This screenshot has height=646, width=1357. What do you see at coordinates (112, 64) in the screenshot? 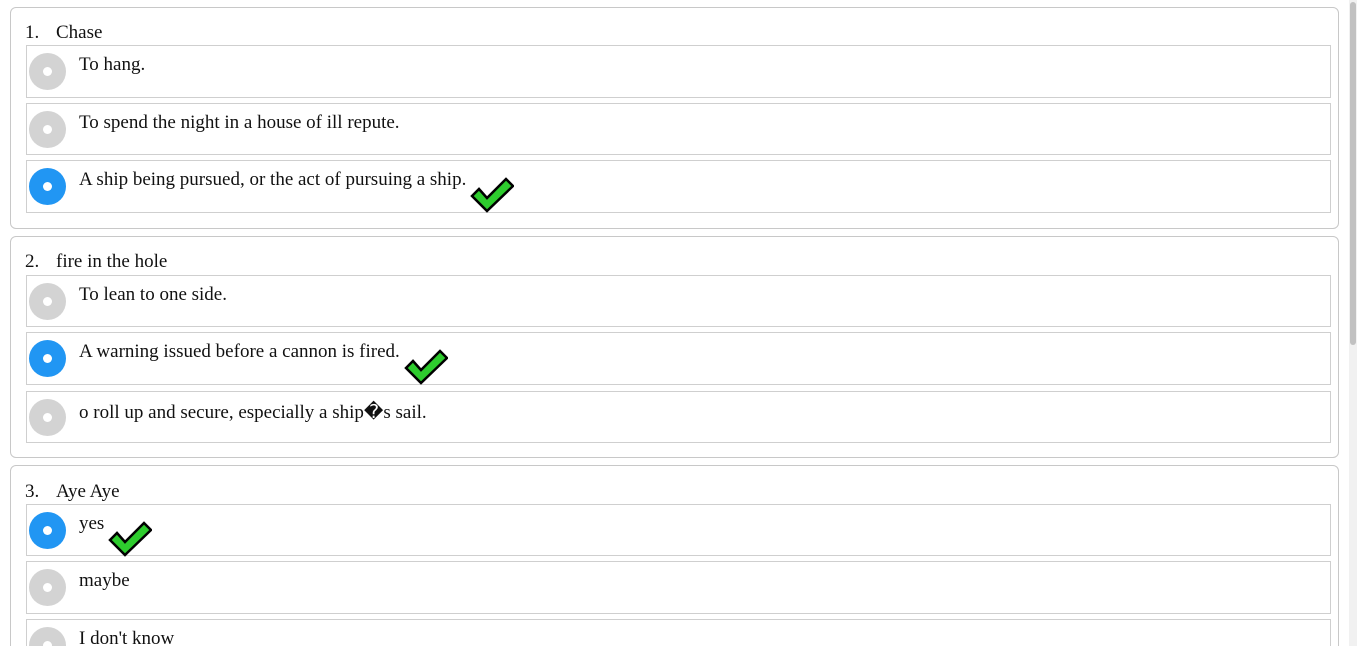
I see `answer-option-label: To hang.` at bounding box center [112, 64].